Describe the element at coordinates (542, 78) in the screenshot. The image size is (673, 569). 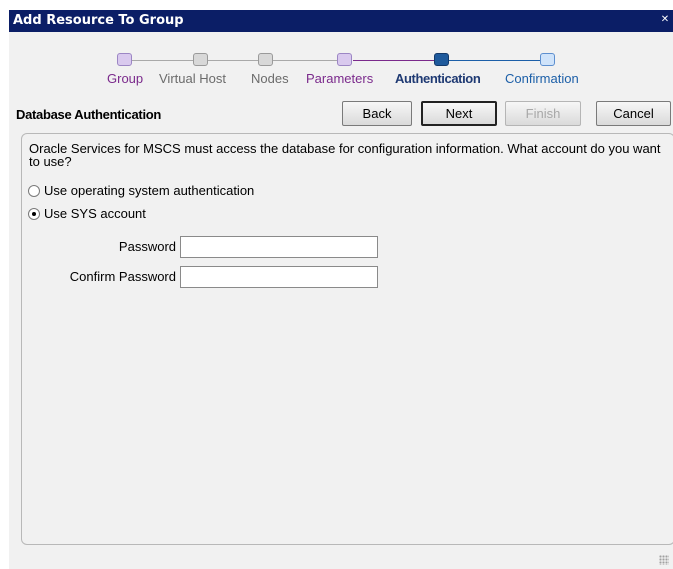
I see `step-label-confirmation: Confirmation` at that location.